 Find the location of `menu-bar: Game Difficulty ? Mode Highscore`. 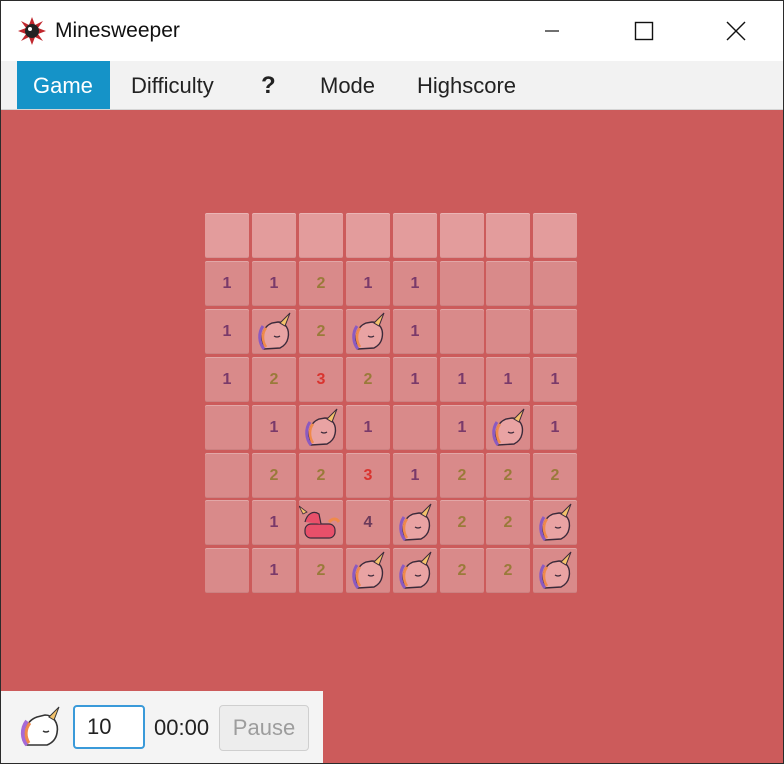

menu-bar: Game Difficulty ? Mode Highscore is located at coordinates (392, 85).